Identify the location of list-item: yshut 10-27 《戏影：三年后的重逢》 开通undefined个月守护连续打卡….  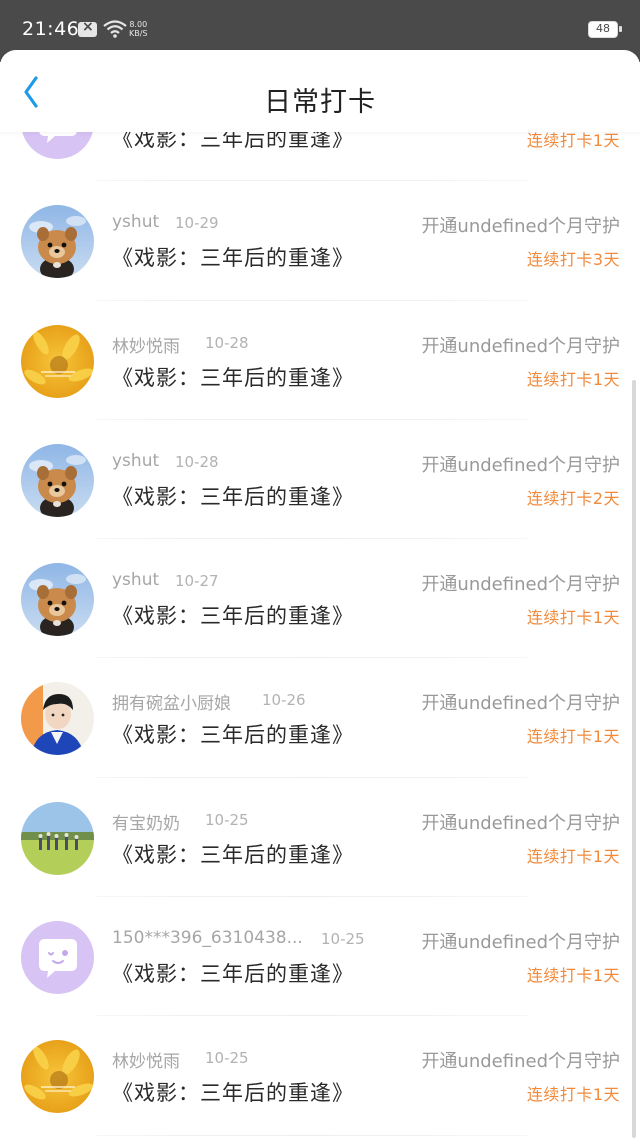
(320, 599).